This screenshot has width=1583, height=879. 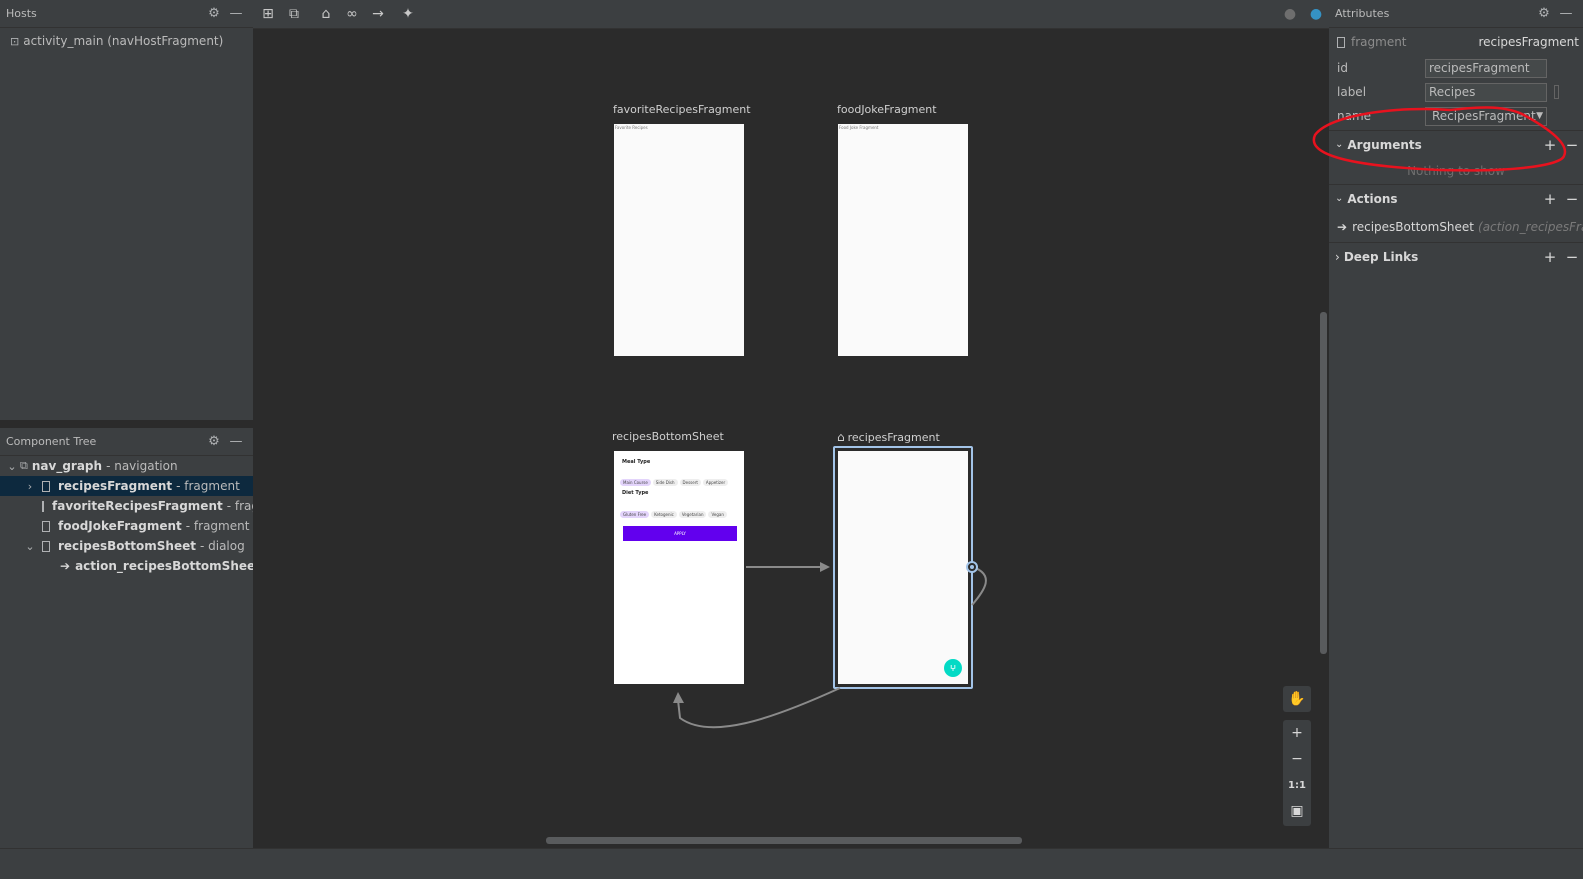 I want to click on diet-chip-group: Gluten Free Ketogenic Vegetarian Vegan, so click(x=674, y=512).